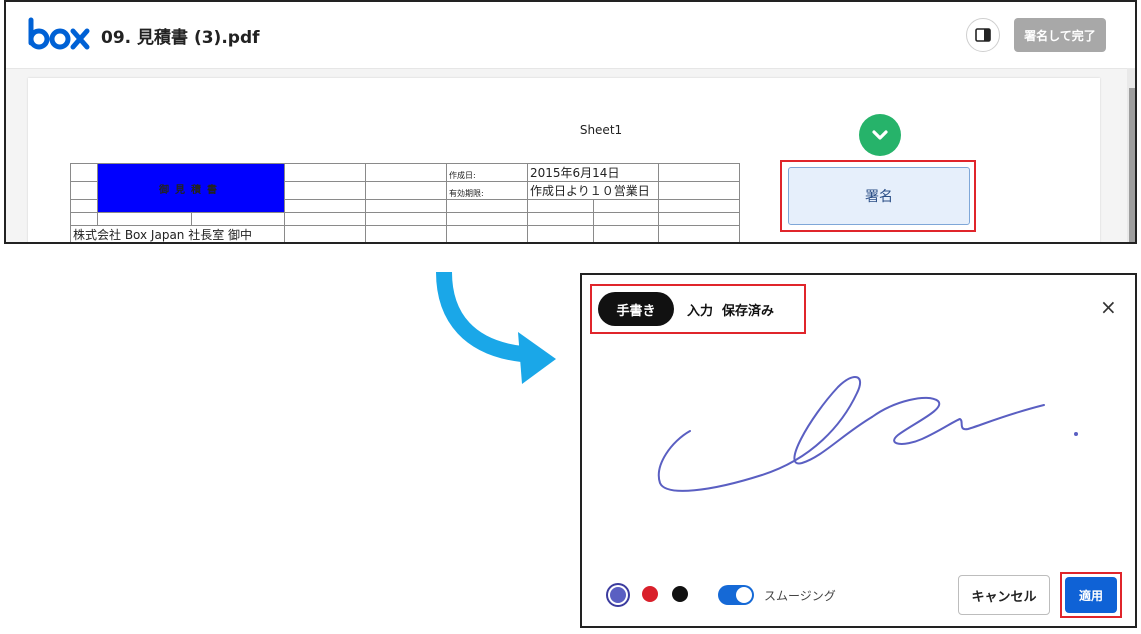 The height and width of the screenshot is (634, 1141). I want to click on valid-label: 有効期限:, so click(487, 190).